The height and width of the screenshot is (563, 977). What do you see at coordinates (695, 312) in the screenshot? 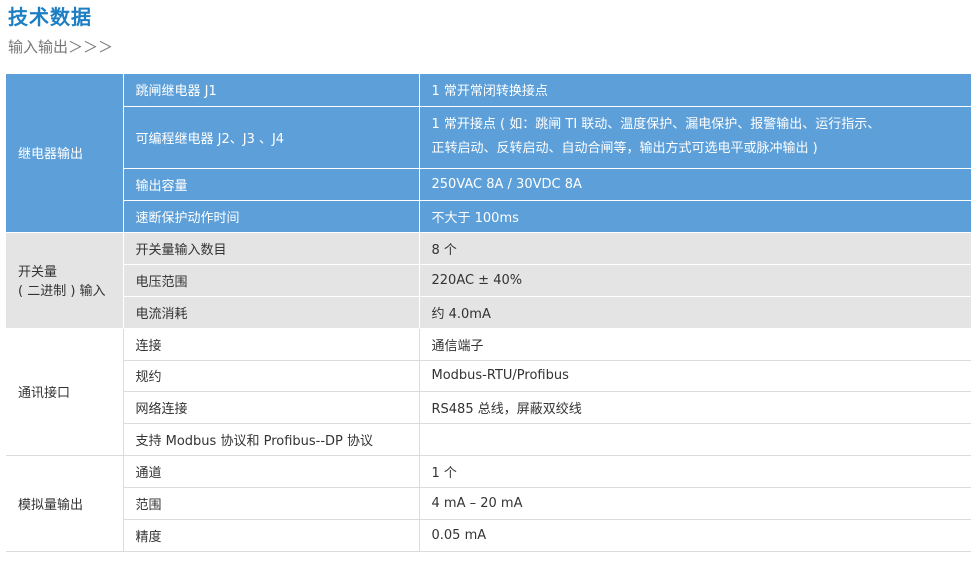
I see `param-value: 约 4.0mA` at bounding box center [695, 312].